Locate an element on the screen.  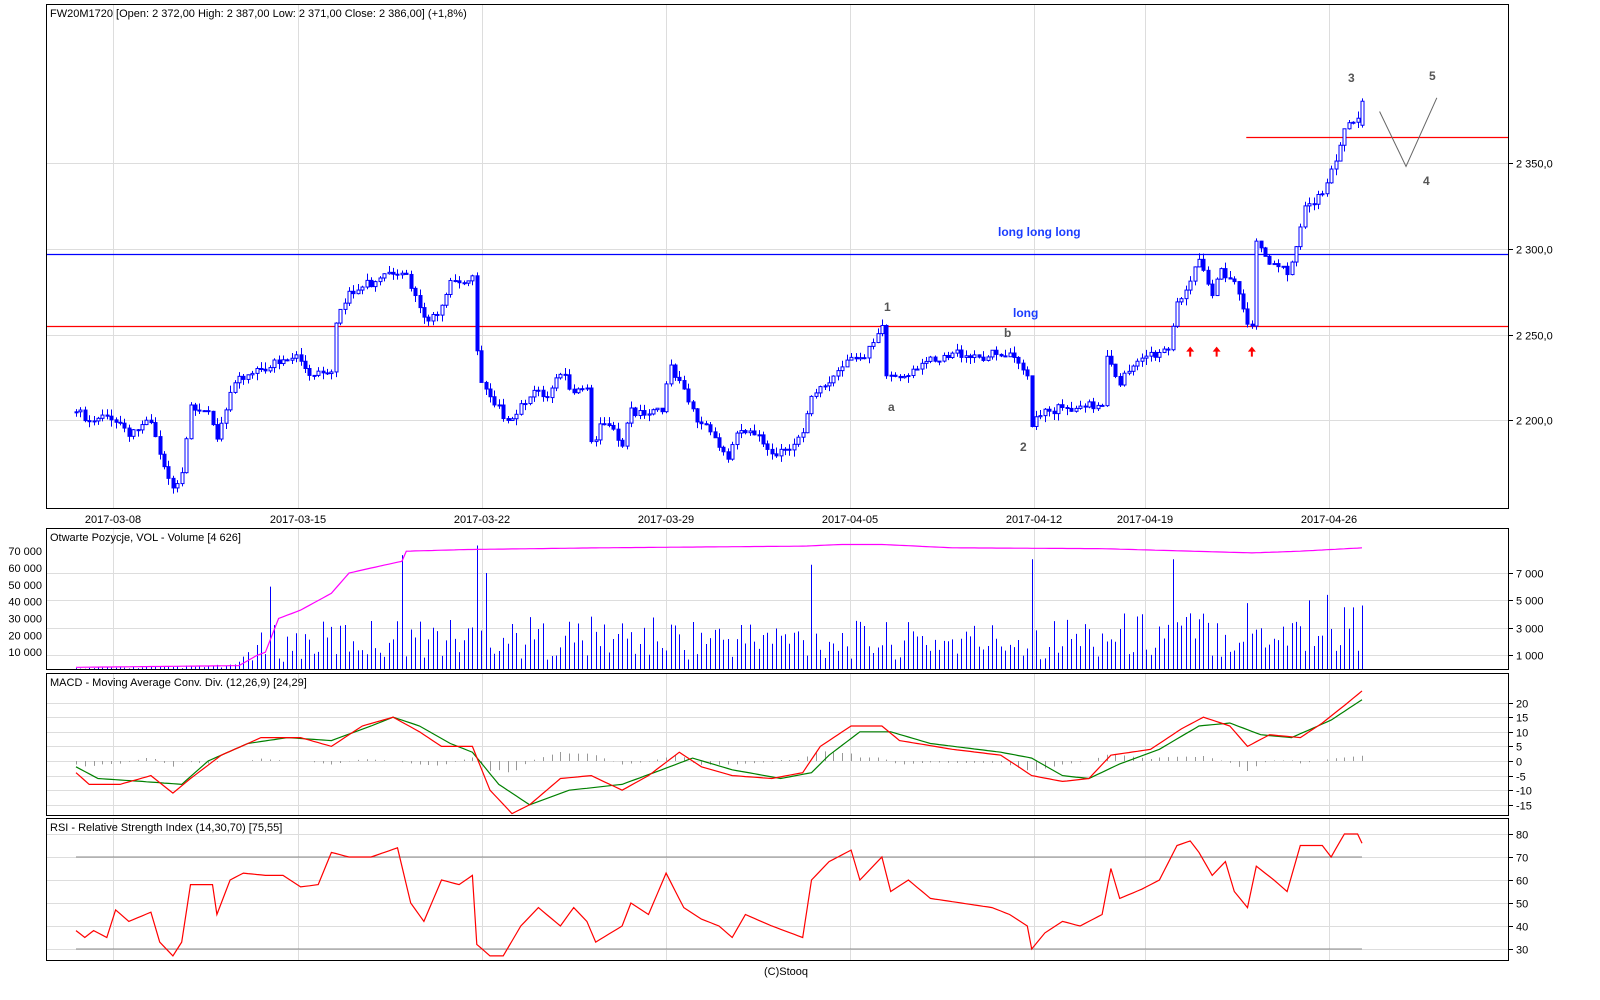
wave-label-4: 4 is located at coordinates (1426, 181).